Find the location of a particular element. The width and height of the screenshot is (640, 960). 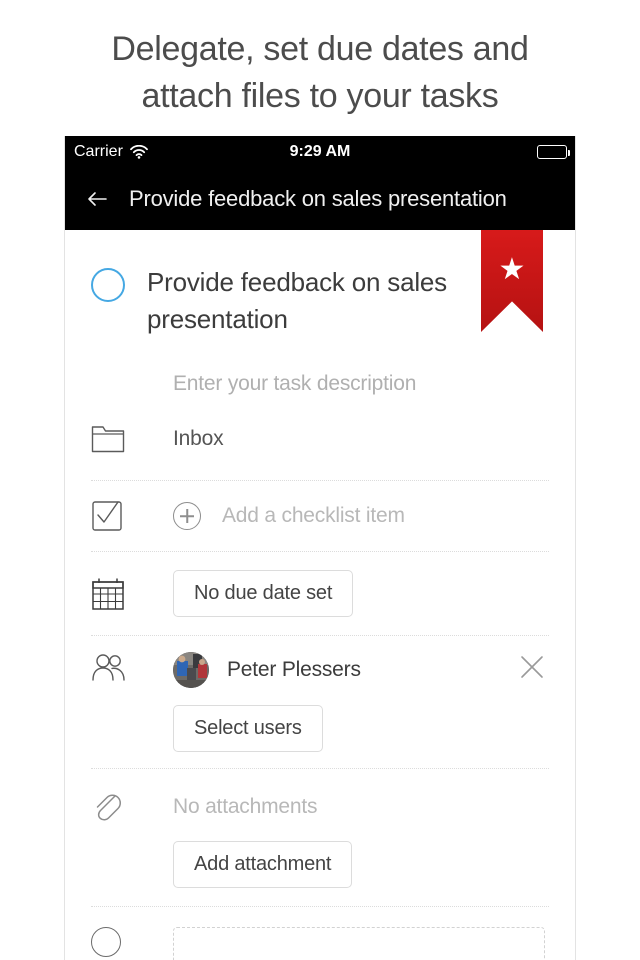

assignees-row: Peter Plessers Select users is located at coordinates (320, 702).